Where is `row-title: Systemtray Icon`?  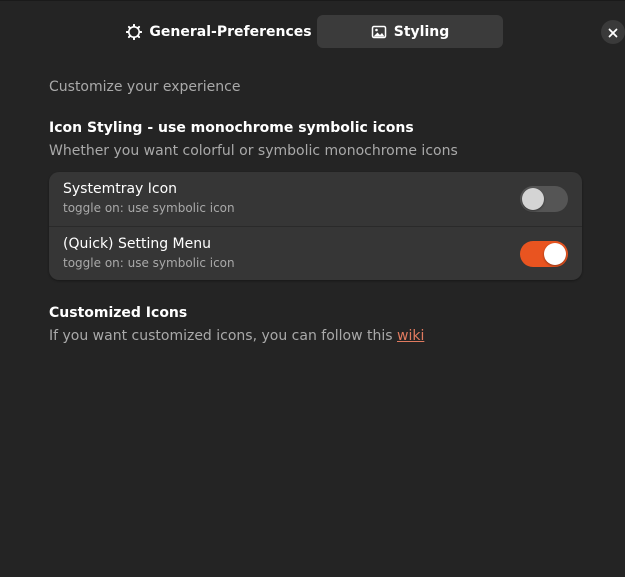 row-title: Systemtray Icon is located at coordinates (120, 189).